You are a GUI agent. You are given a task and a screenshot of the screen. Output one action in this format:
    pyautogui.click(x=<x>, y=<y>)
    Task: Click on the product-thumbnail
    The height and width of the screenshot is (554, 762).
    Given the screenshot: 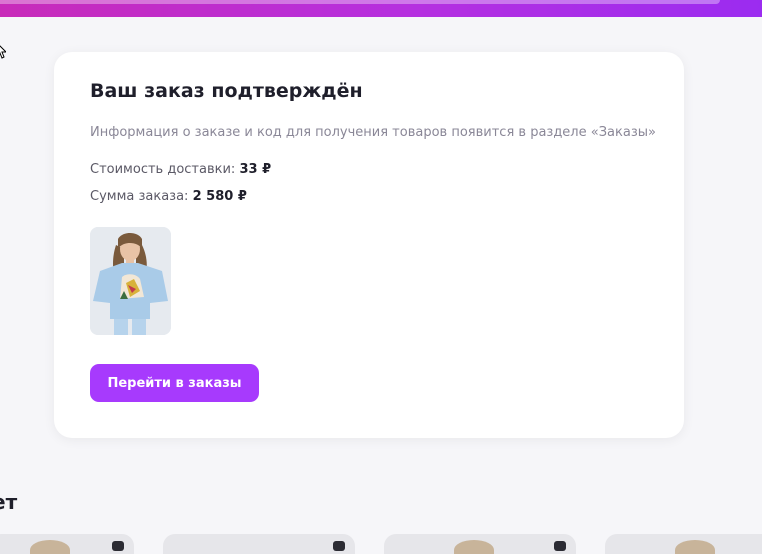 What is the action you would take?
    pyautogui.click(x=130, y=281)
    